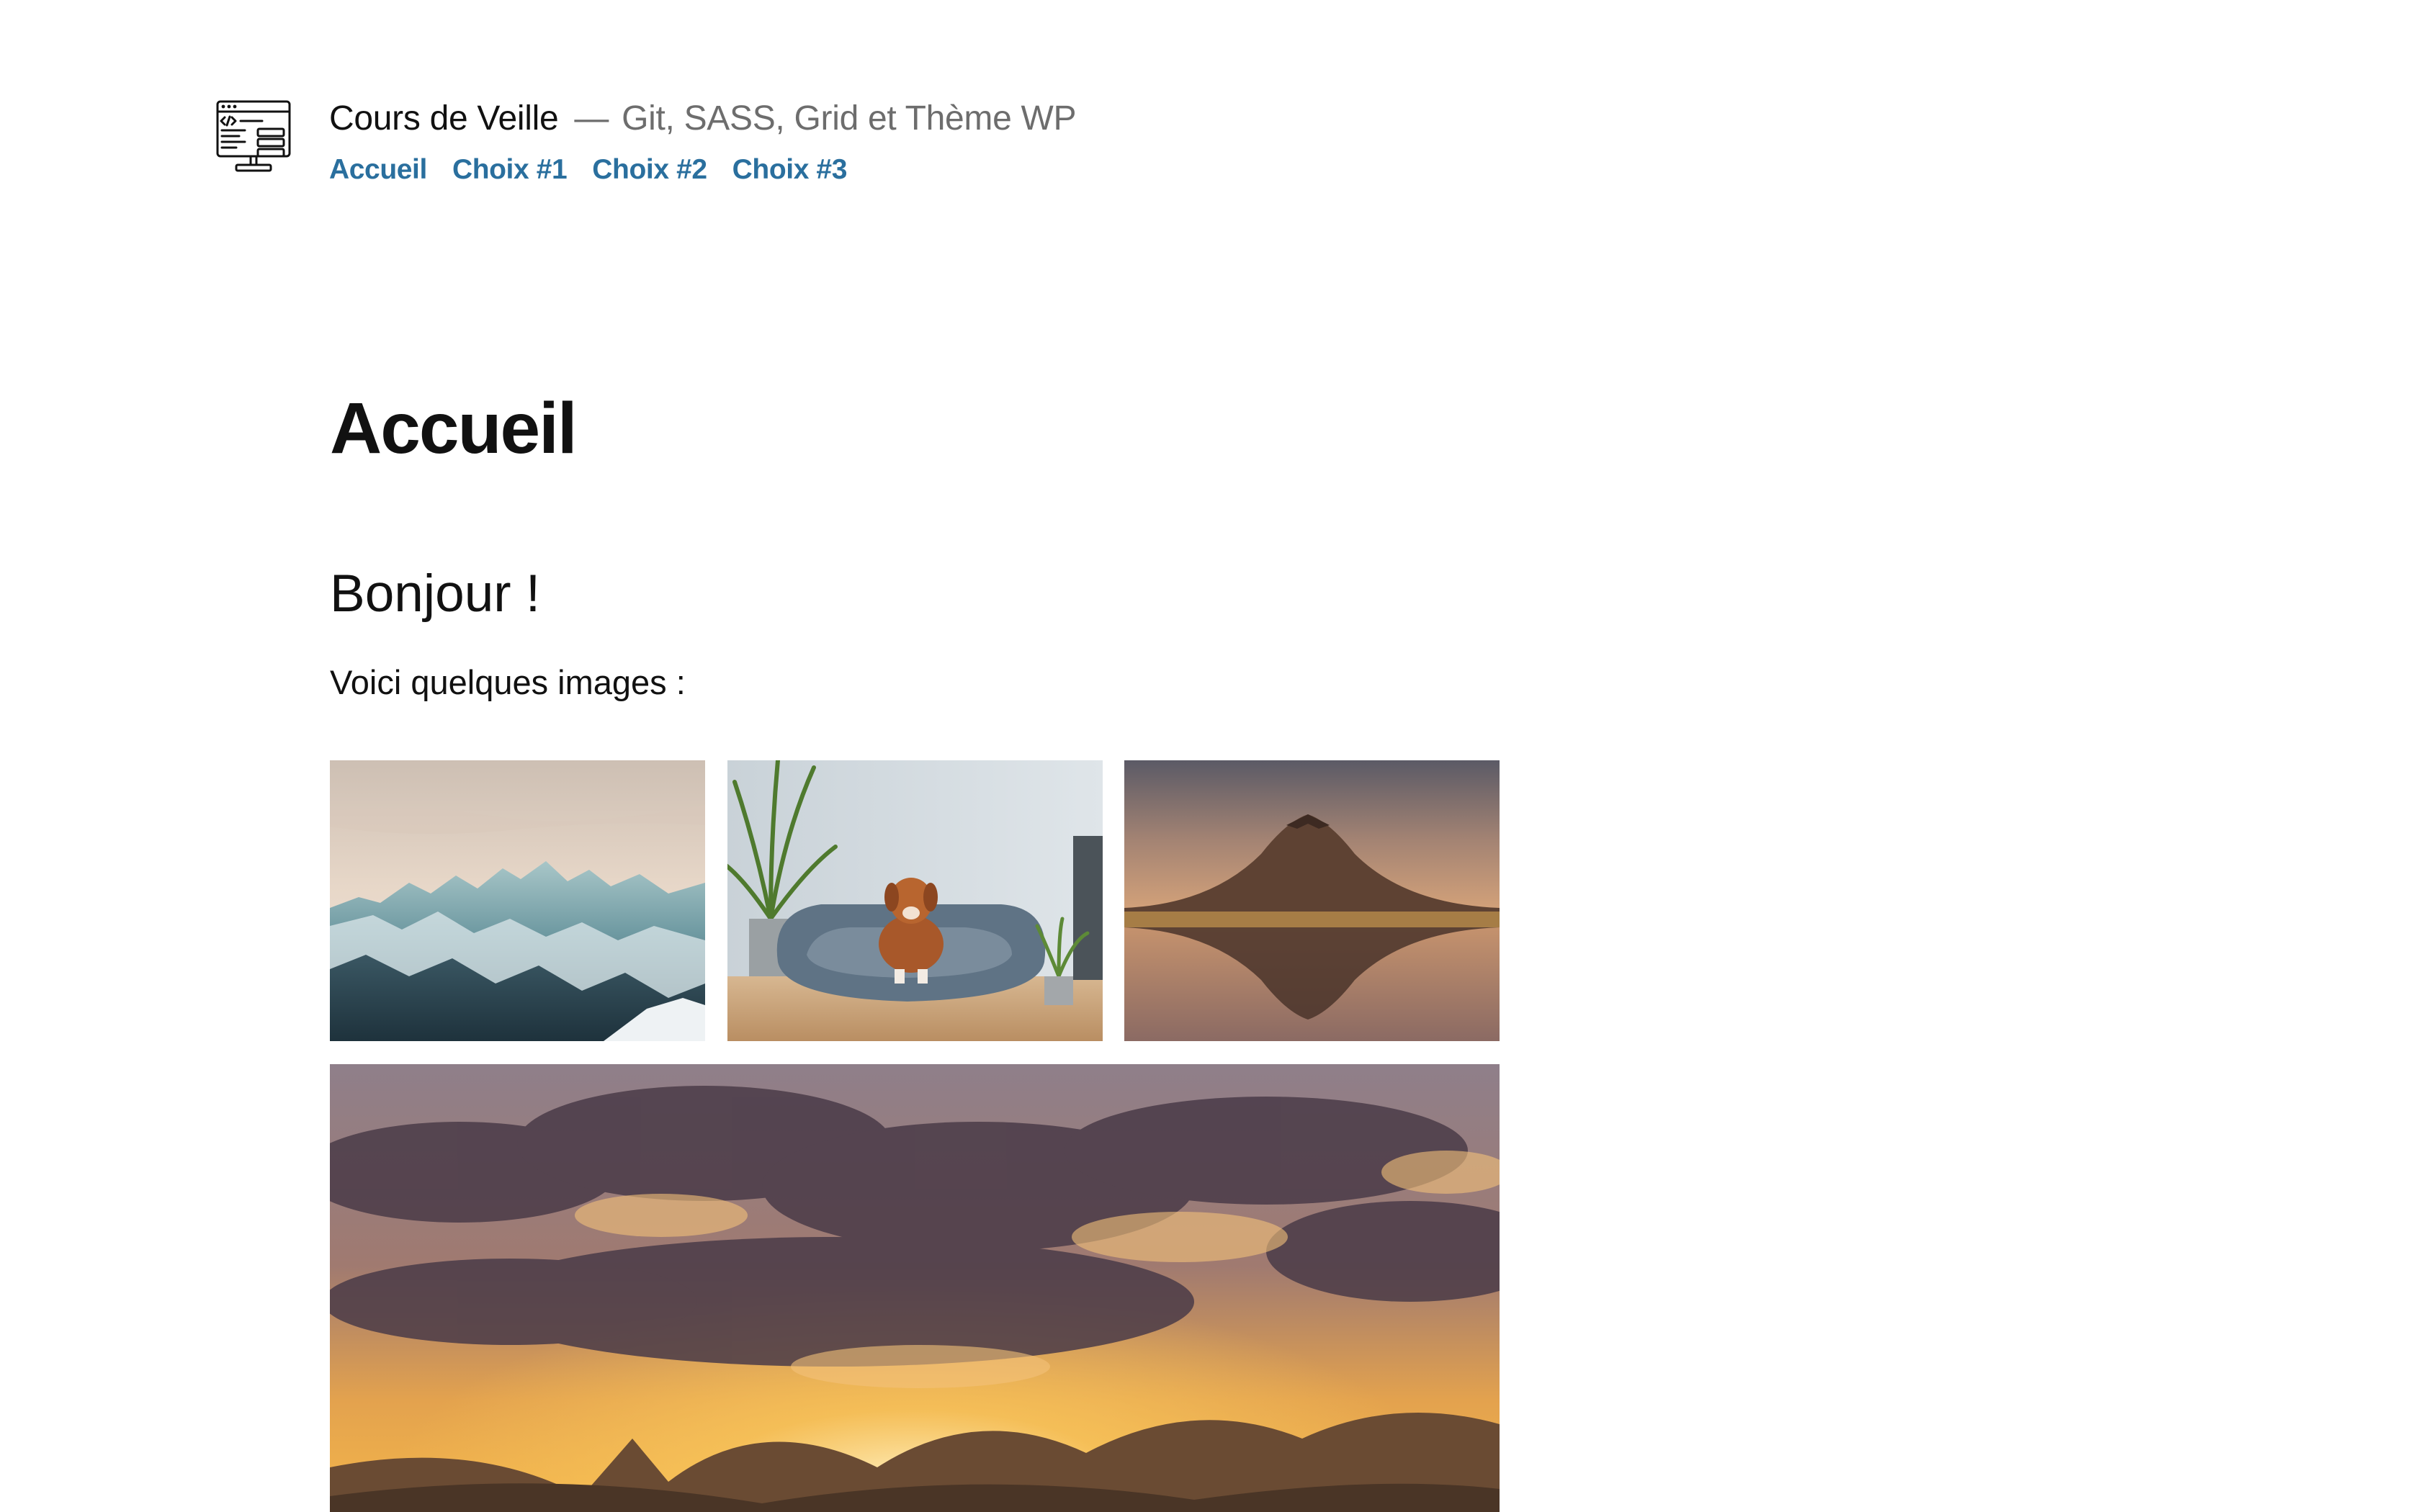 The width and height of the screenshot is (2420, 1512). I want to click on gallery-image-dog, so click(915, 900).